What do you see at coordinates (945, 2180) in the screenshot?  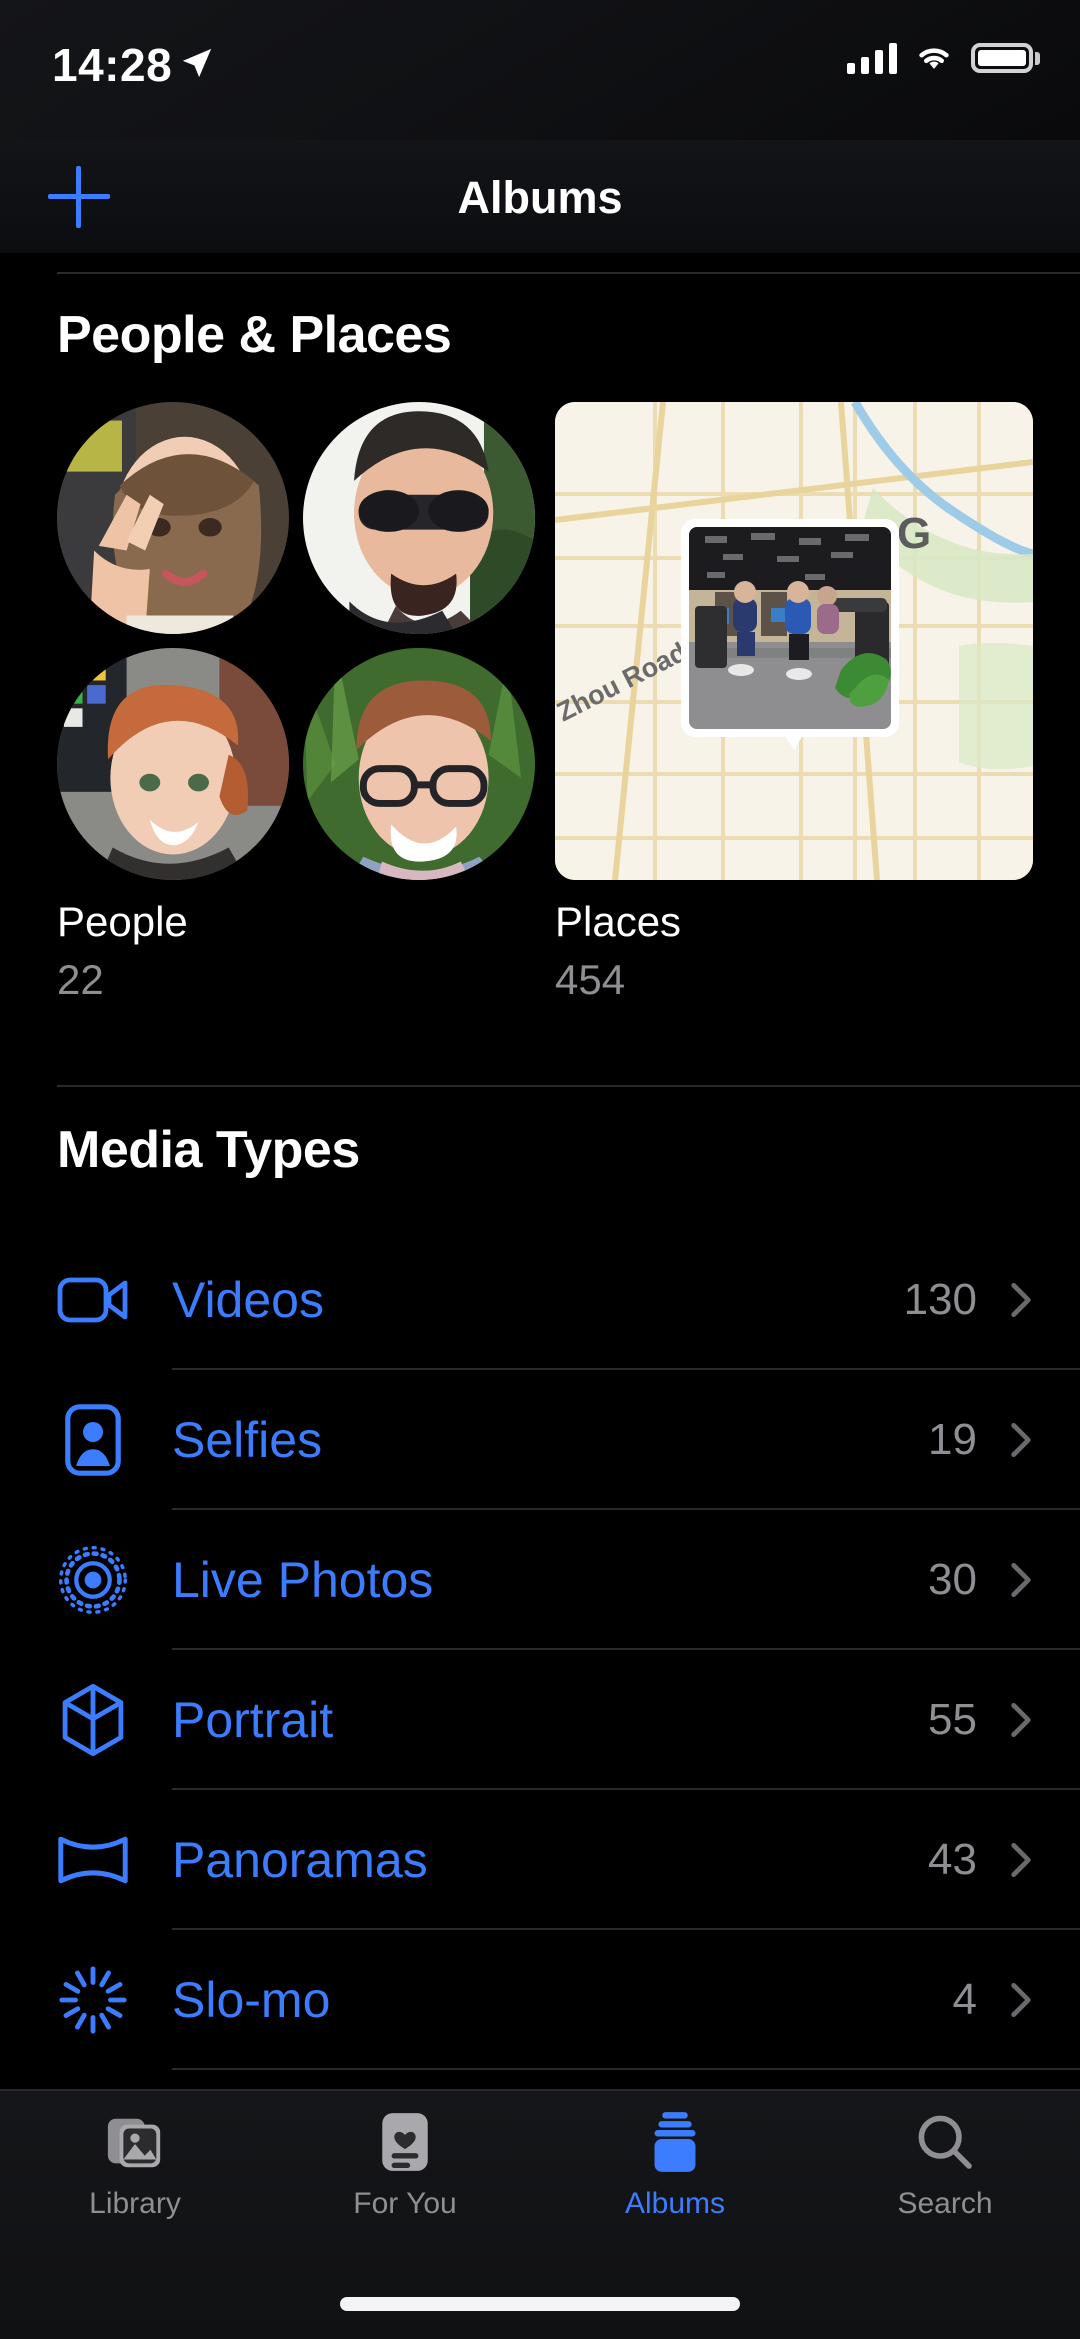 I see `tab-search: Search` at bounding box center [945, 2180].